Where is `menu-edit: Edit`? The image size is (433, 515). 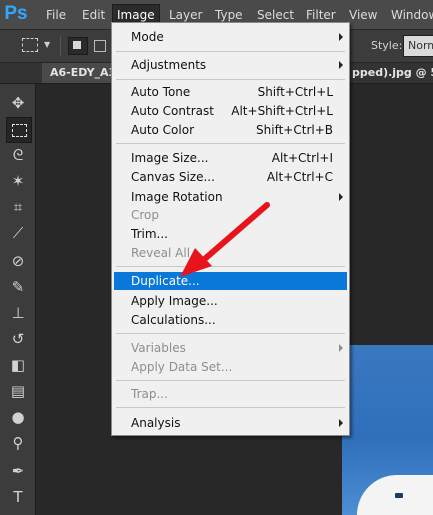 menu-edit: Edit is located at coordinates (93, 15).